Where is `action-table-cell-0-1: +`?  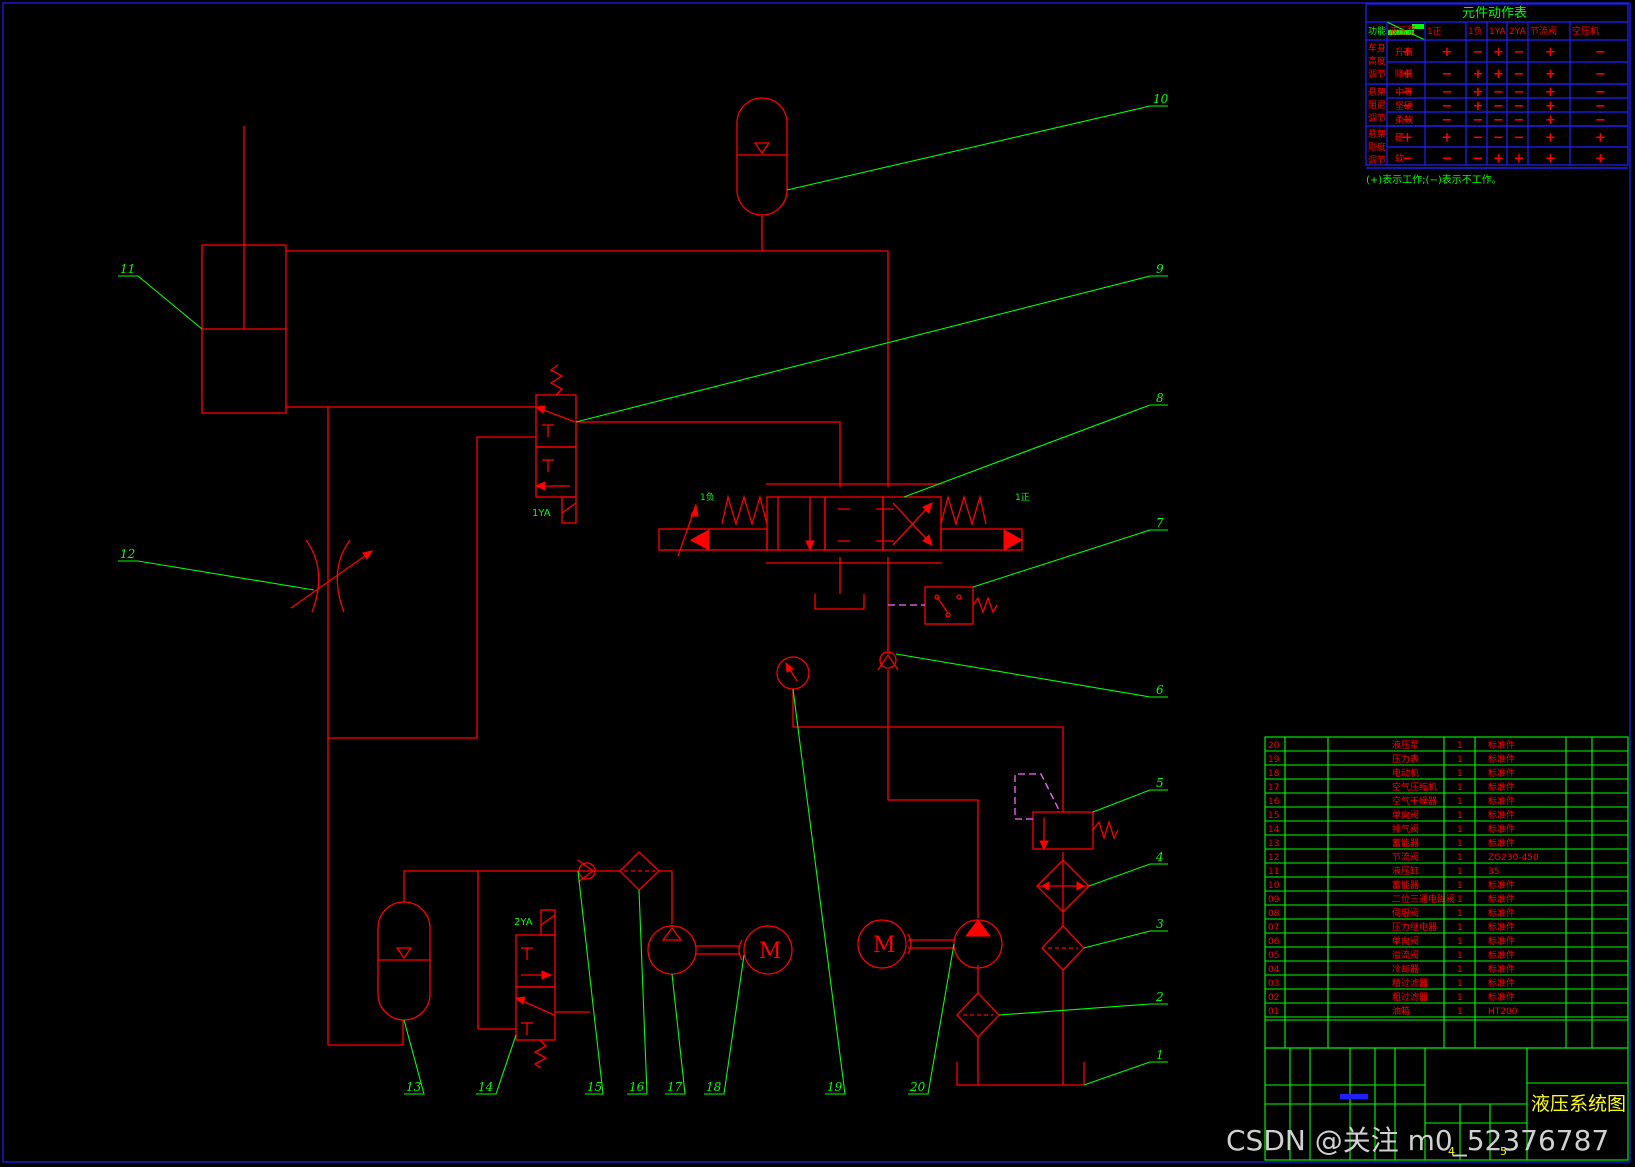
action-table-cell-0-1: + is located at coordinates (1447, 52).